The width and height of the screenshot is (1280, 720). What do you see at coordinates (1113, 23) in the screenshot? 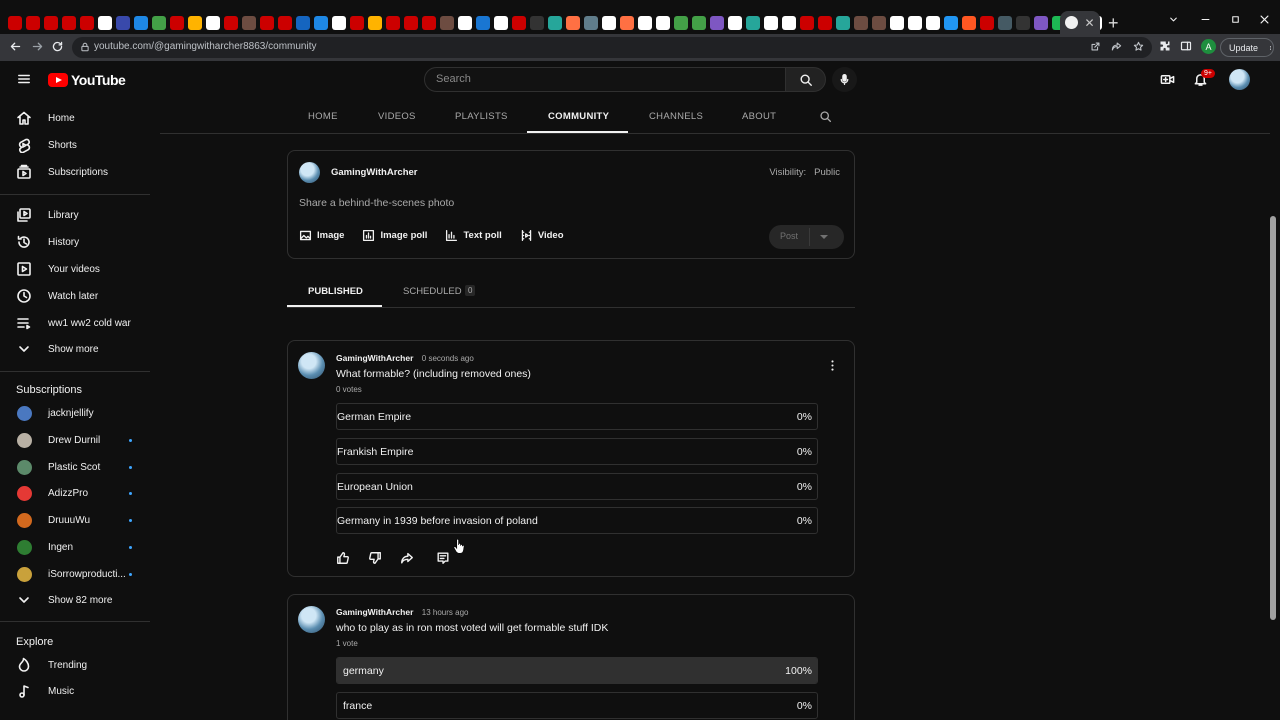
I see `new-tab-button: +` at bounding box center [1113, 23].